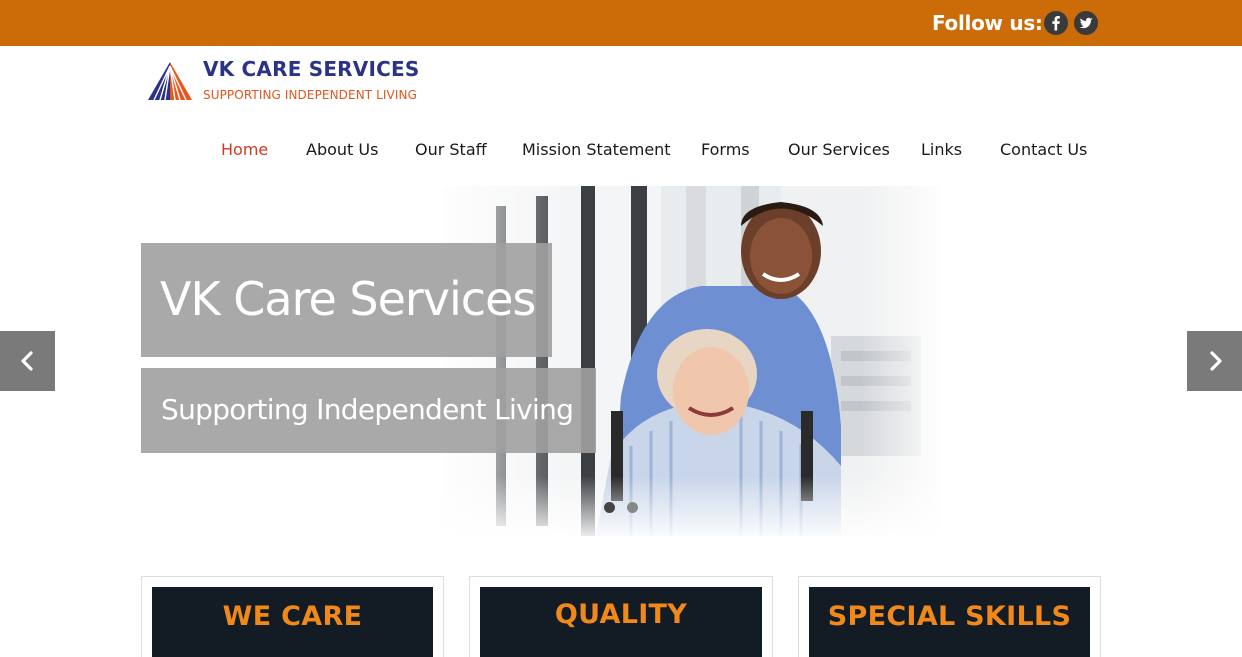 This screenshot has width=1242, height=657. I want to click on slider-next-button, so click(1214, 361).